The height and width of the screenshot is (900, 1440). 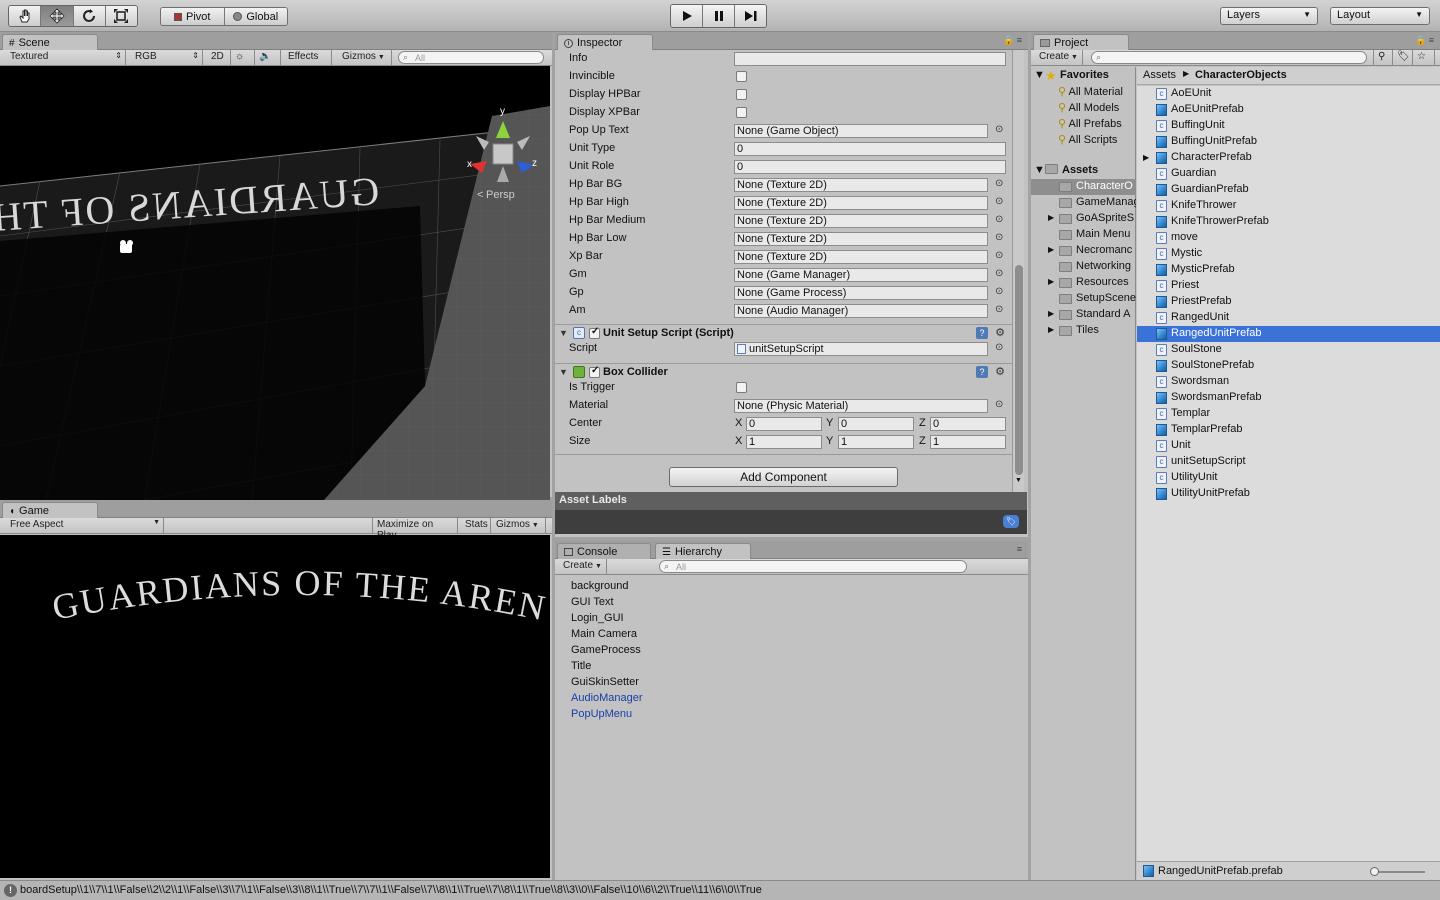 I want to click on lighting-toggle: ☼, so click(x=243, y=57).